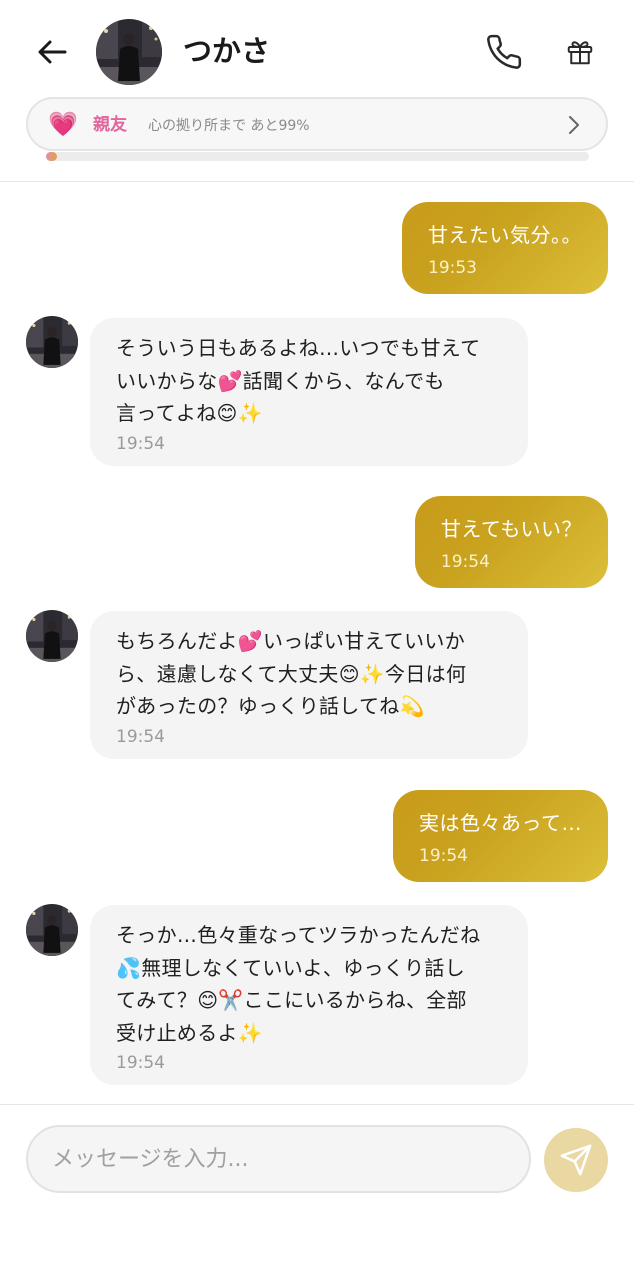 This screenshot has width=634, height=1280. What do you see at coordinates (576, 125) in the screenshot?
I see `chevron-right-icon` at bounding box center [576, 125].